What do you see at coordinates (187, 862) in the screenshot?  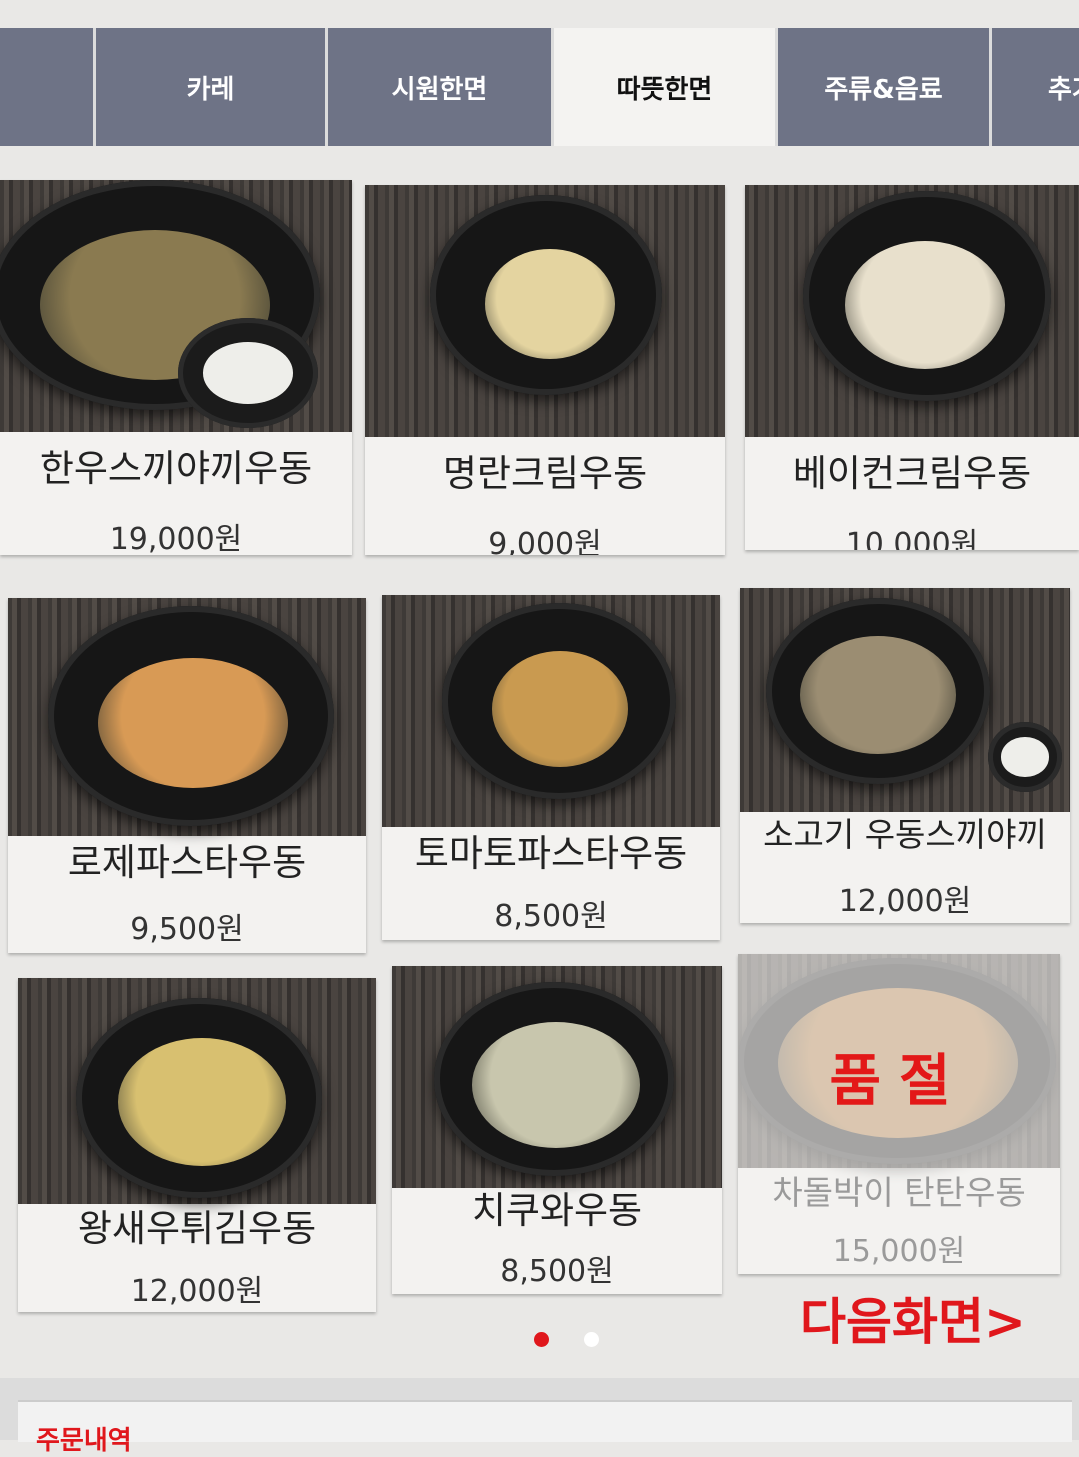 I see `menu-item-name: 로제파스타우동` at bounding box center [187, 862].